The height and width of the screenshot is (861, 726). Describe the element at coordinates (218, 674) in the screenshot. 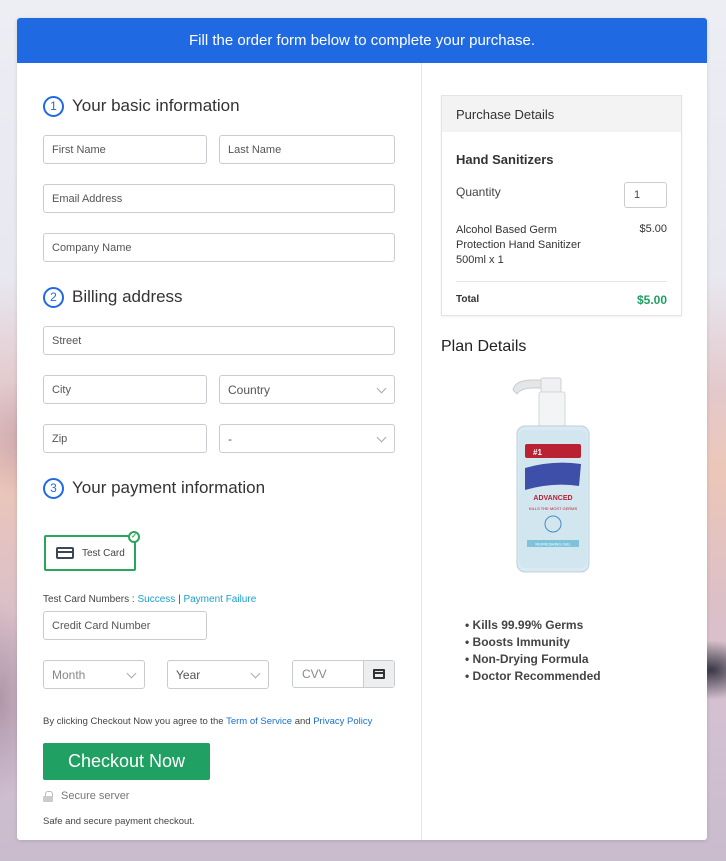

I see `year-select: Year` at that location.